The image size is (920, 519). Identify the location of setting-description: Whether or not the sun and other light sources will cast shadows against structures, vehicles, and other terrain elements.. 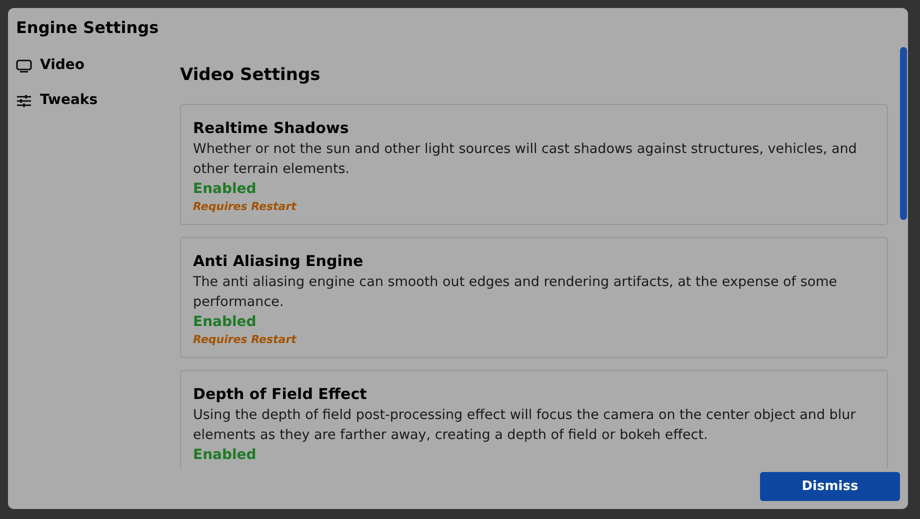
(525, 159).